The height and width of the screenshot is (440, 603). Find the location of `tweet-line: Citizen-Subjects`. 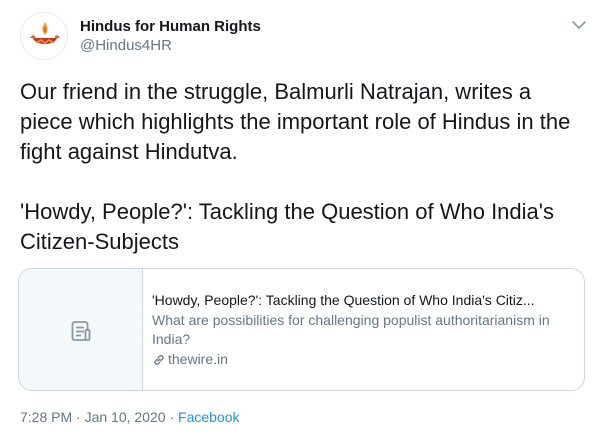

tweet-line: Citizen-Subjects is located at coordinates (99, 241).